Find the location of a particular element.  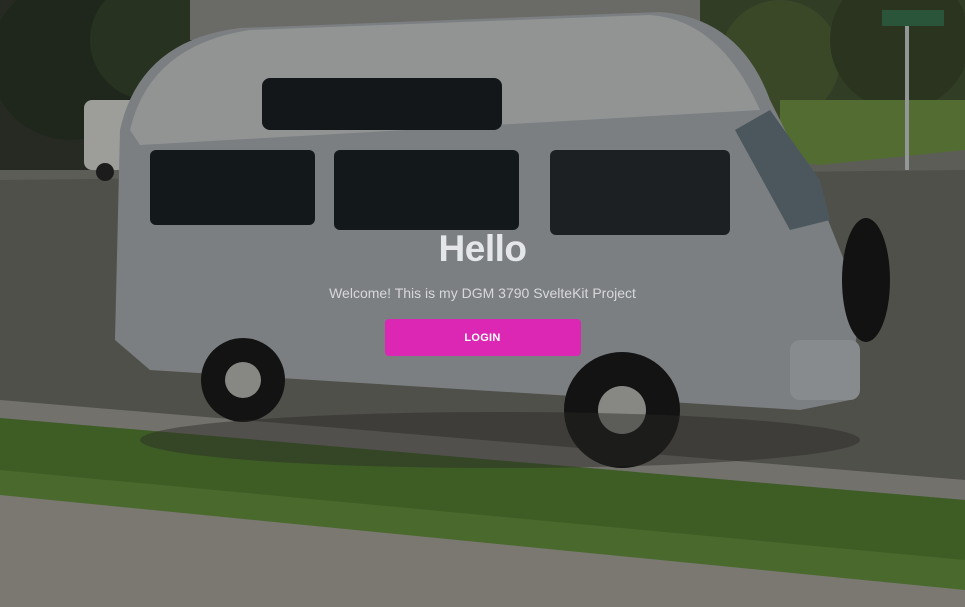

page-title: Hello is located at coordinates (482, 248).